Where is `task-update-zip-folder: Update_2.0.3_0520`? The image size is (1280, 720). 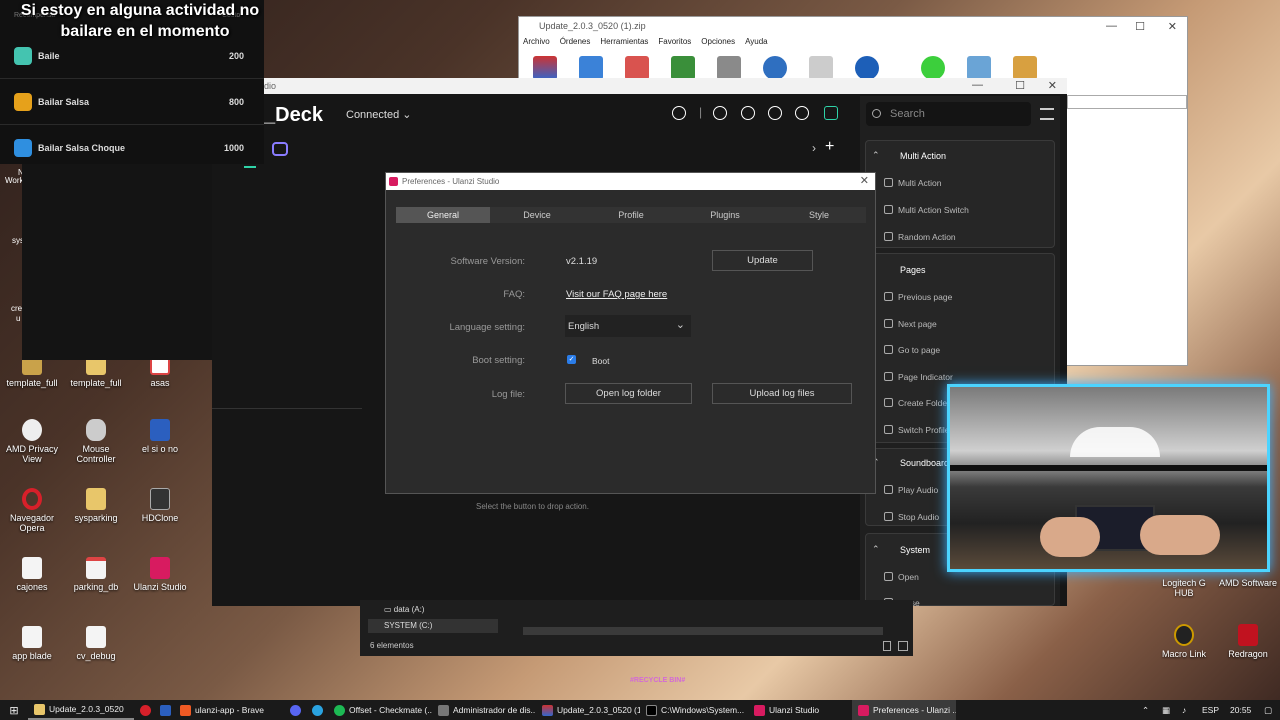
task-update-zip-folder: Update_2.0.3_0520 is located at coordinates (81, 710).